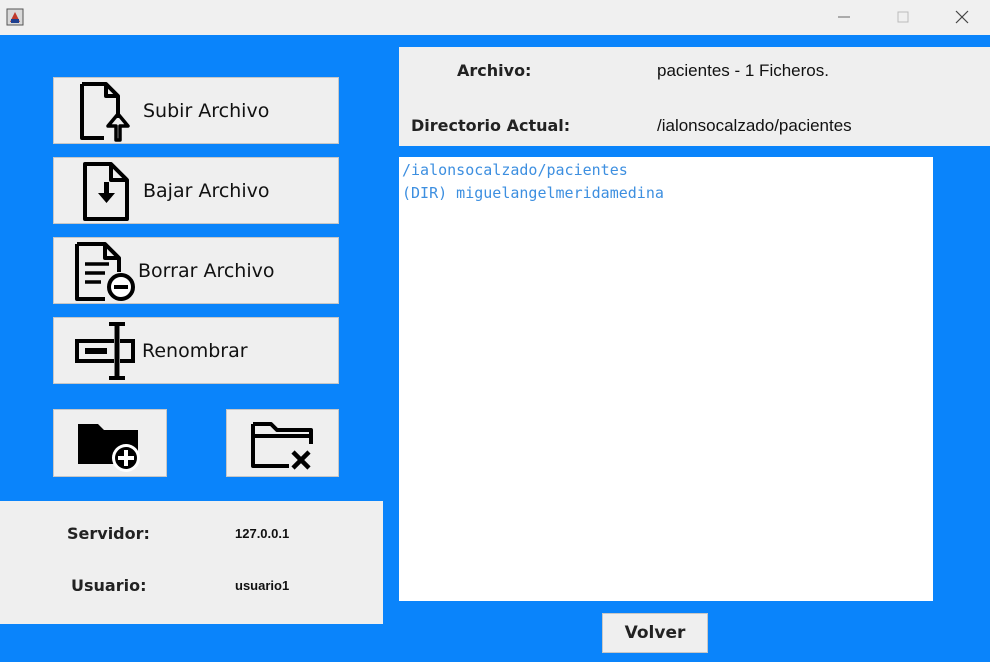 The image size is (990, 662). Describe the element at coordinates (262, 585) in the screenshot. I see `user-value: usuario1` at that location.